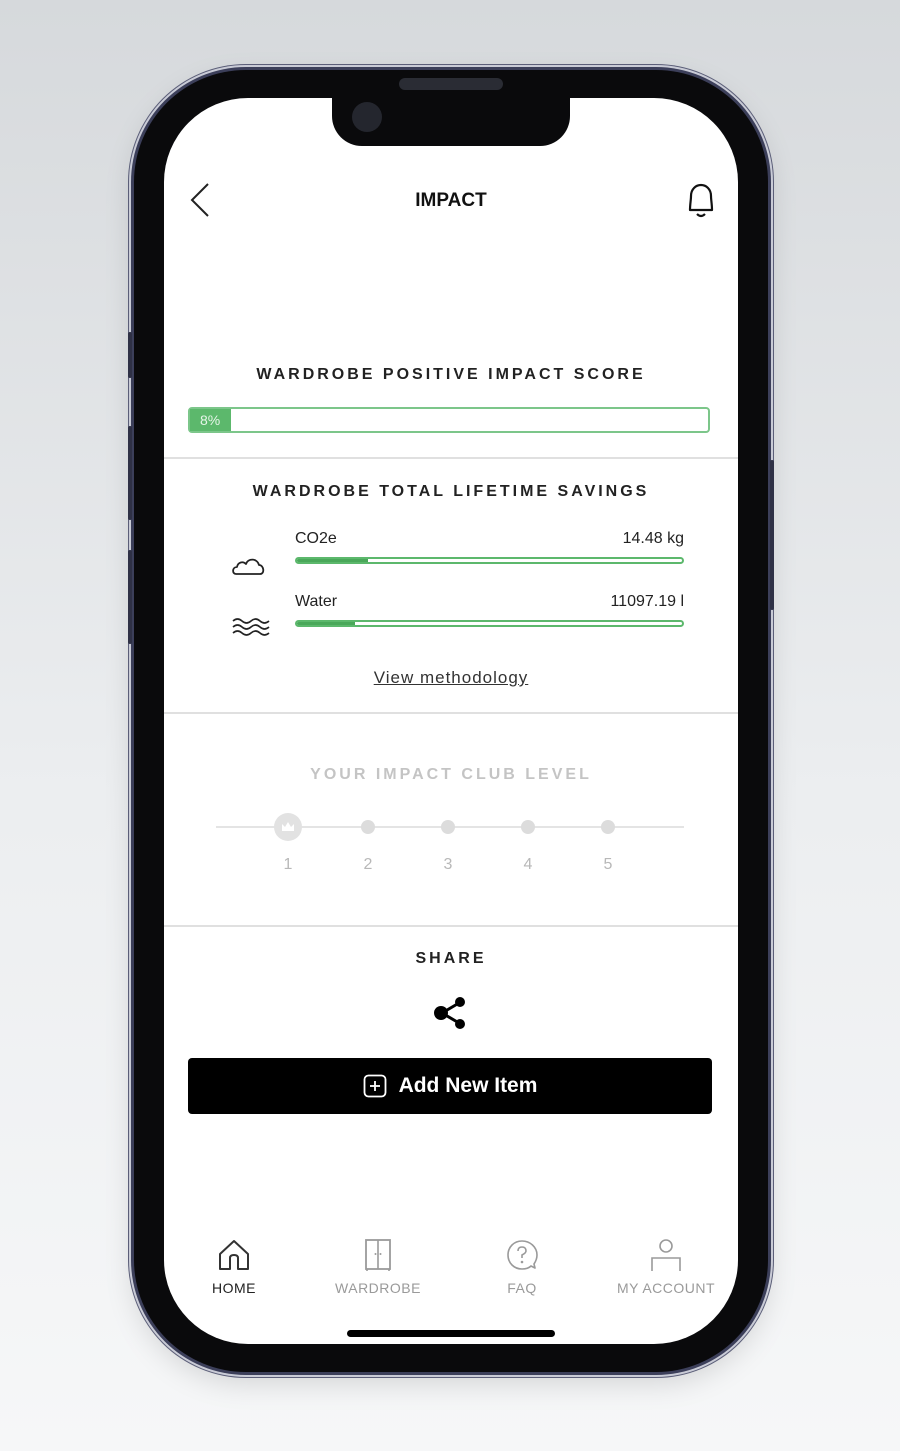 This screenshot has width=900, height=1451. I want to click on bell-icon, so click(701, 200).